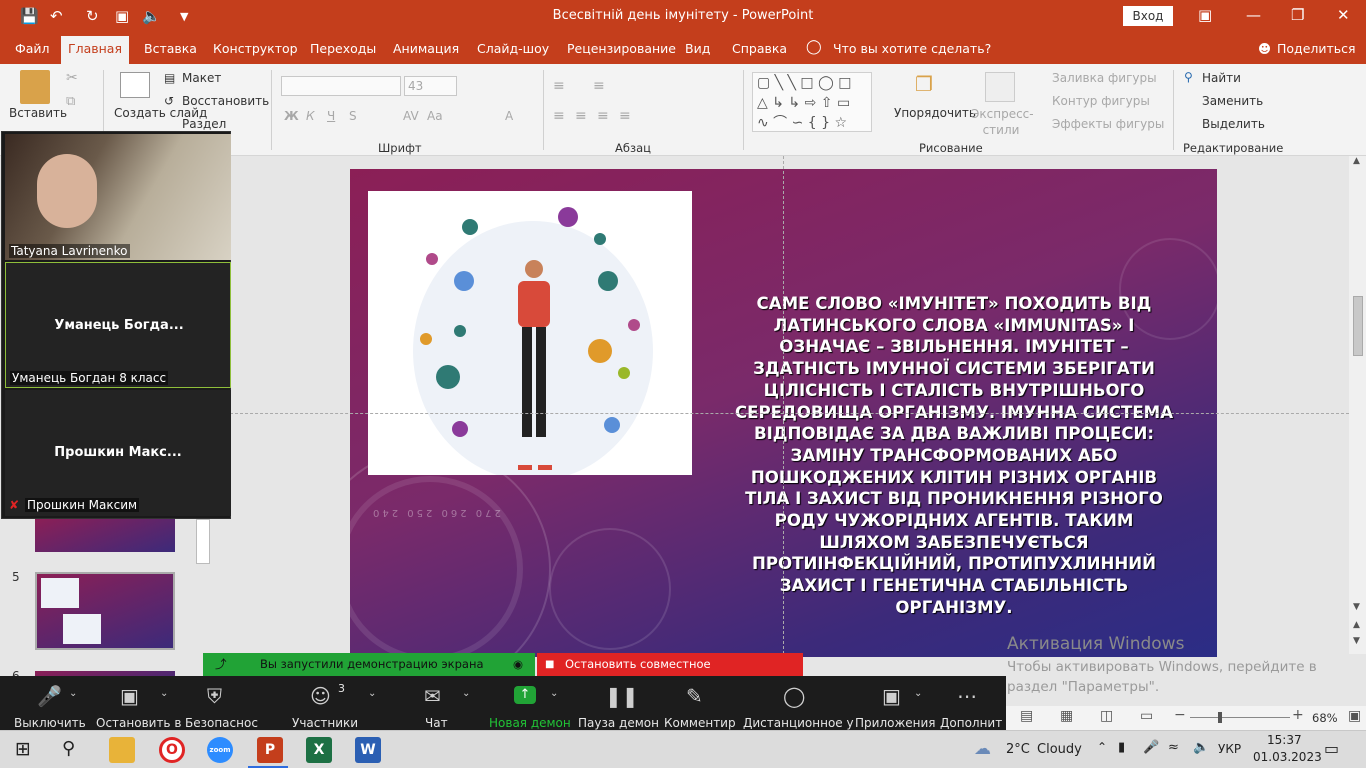 The height and width of the screenshot is (768, 1366). What do you see at coordinates (967, 696) in the screenshot?
I see `more-options-icon: ⋯` at bounding box center [967, 696].